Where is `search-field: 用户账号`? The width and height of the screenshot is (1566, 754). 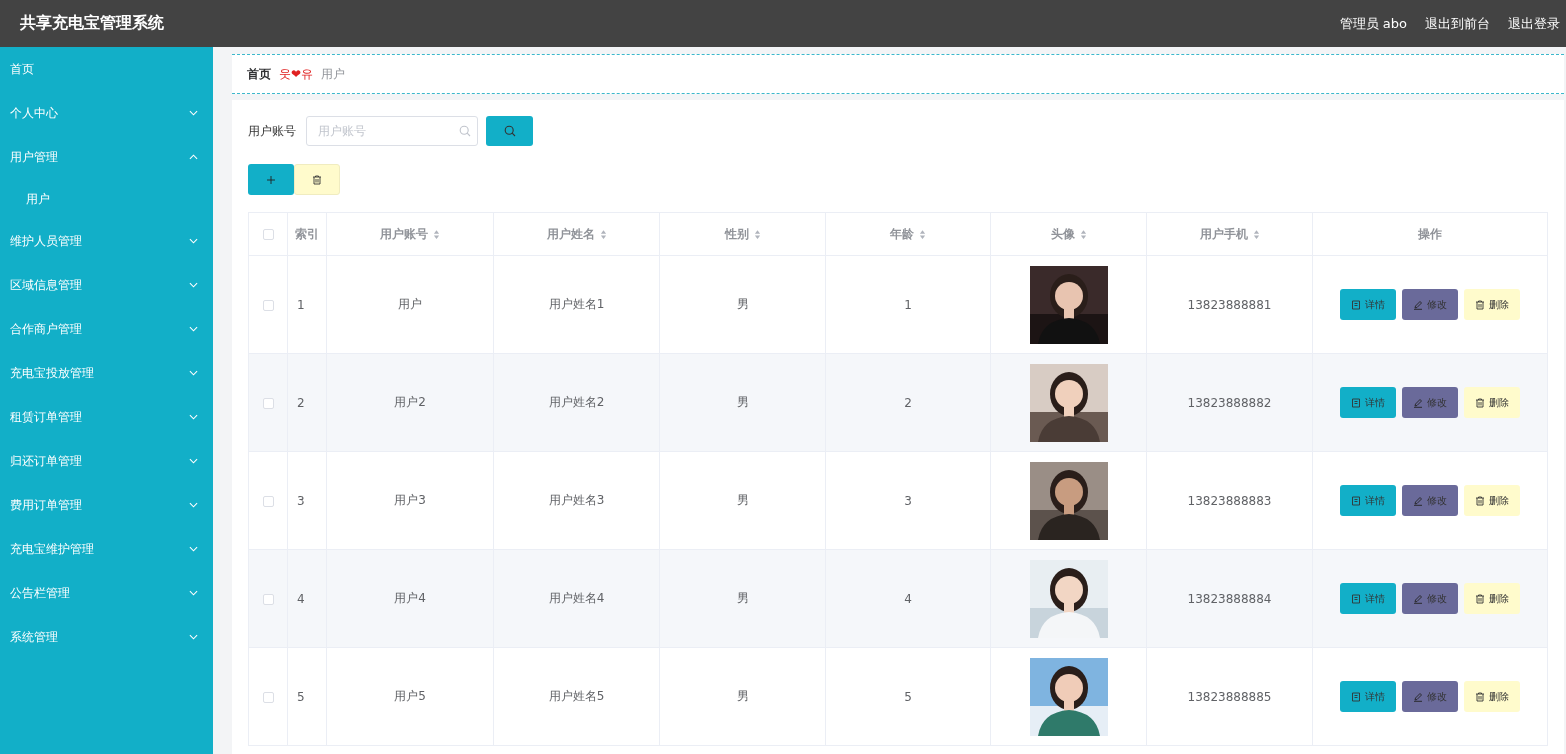
search-field: 用户账号 is located at coordinates (392, 131).